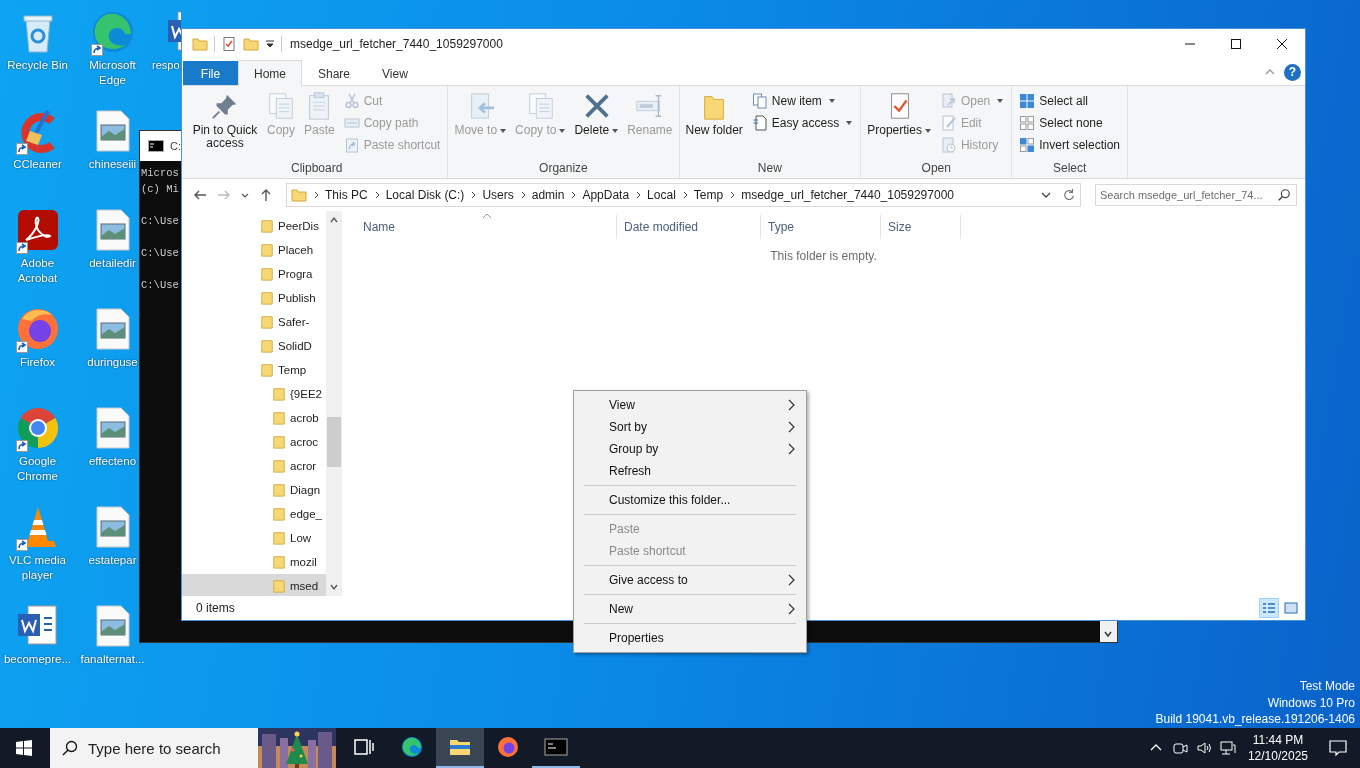 This screenshot has width=1360, height=768. Describe the element at coordinates (425, 195) in the screenshot. I see `breadcrumb: Local Disk (C:)` at that location.